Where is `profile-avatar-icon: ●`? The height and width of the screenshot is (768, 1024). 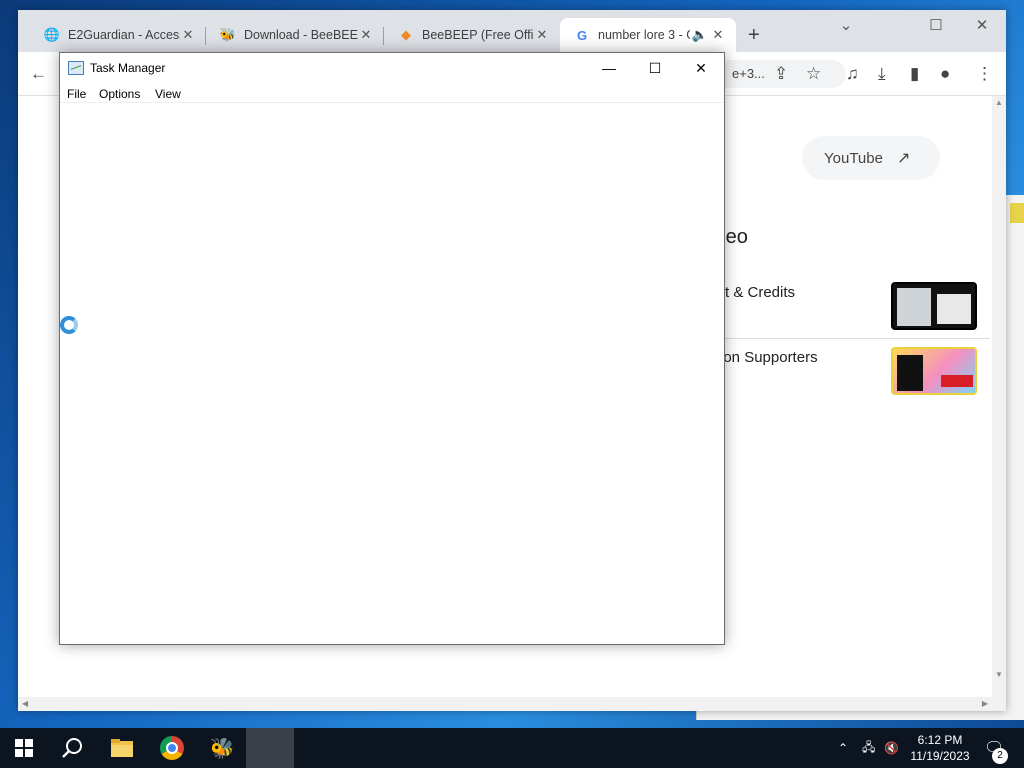
profile-avatar-icon: ● is located at coordinates (945, 74).